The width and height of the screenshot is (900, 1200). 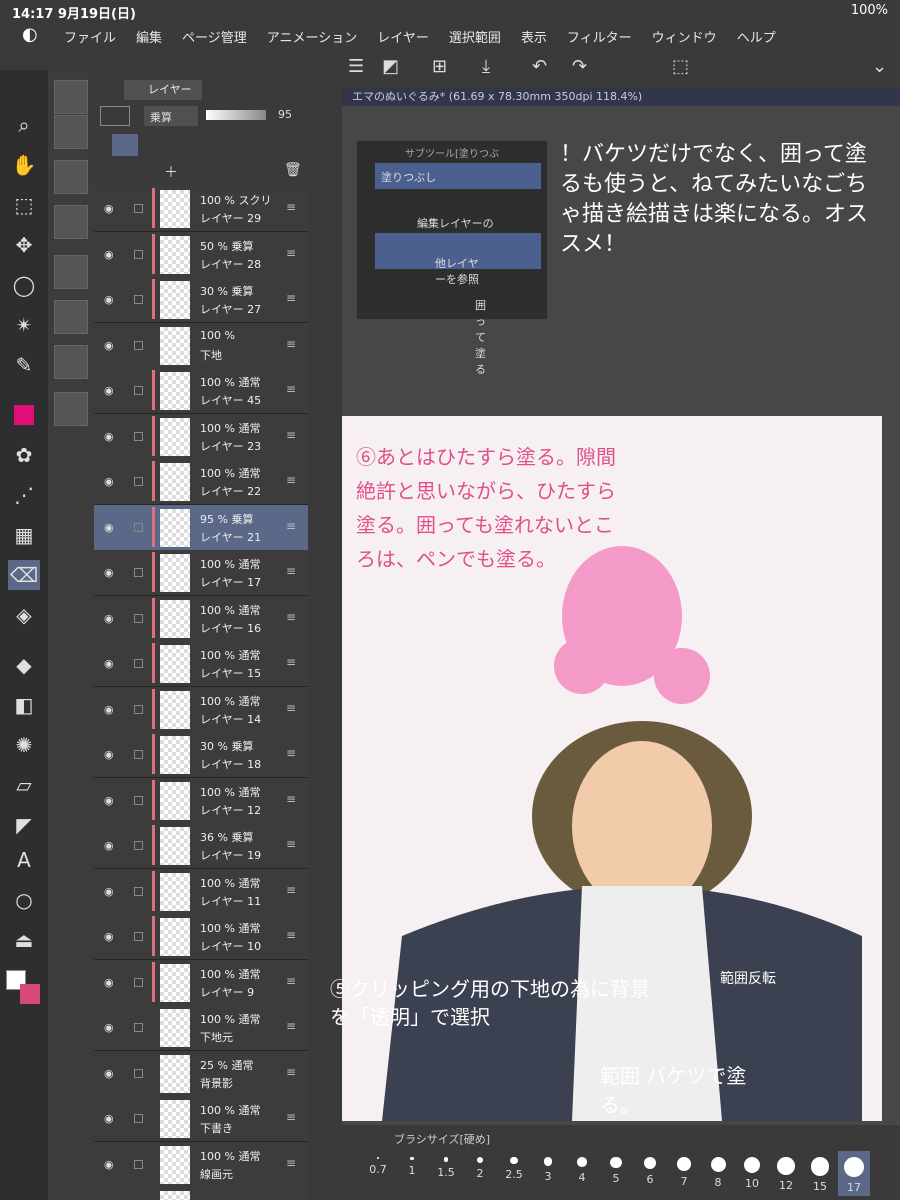 What do you see at coordinates (115, 116) in the screenshot?
I see `layer-color-button` at bounding box center [115, 116].